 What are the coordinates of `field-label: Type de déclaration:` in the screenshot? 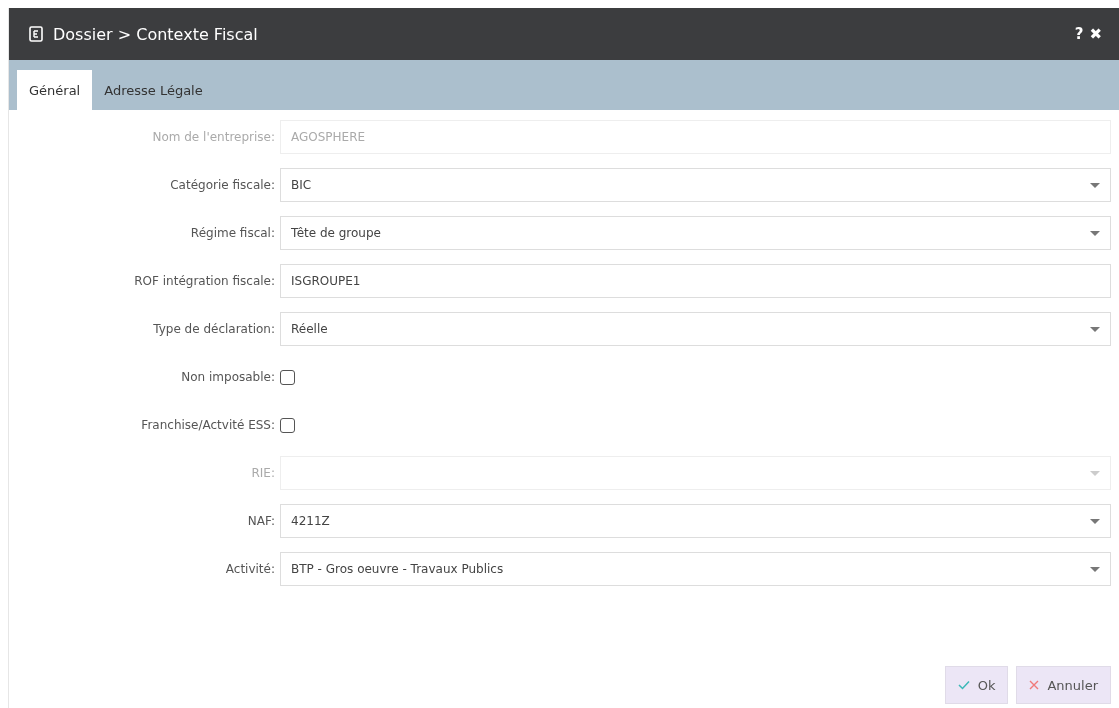 It's located at (214, 329).